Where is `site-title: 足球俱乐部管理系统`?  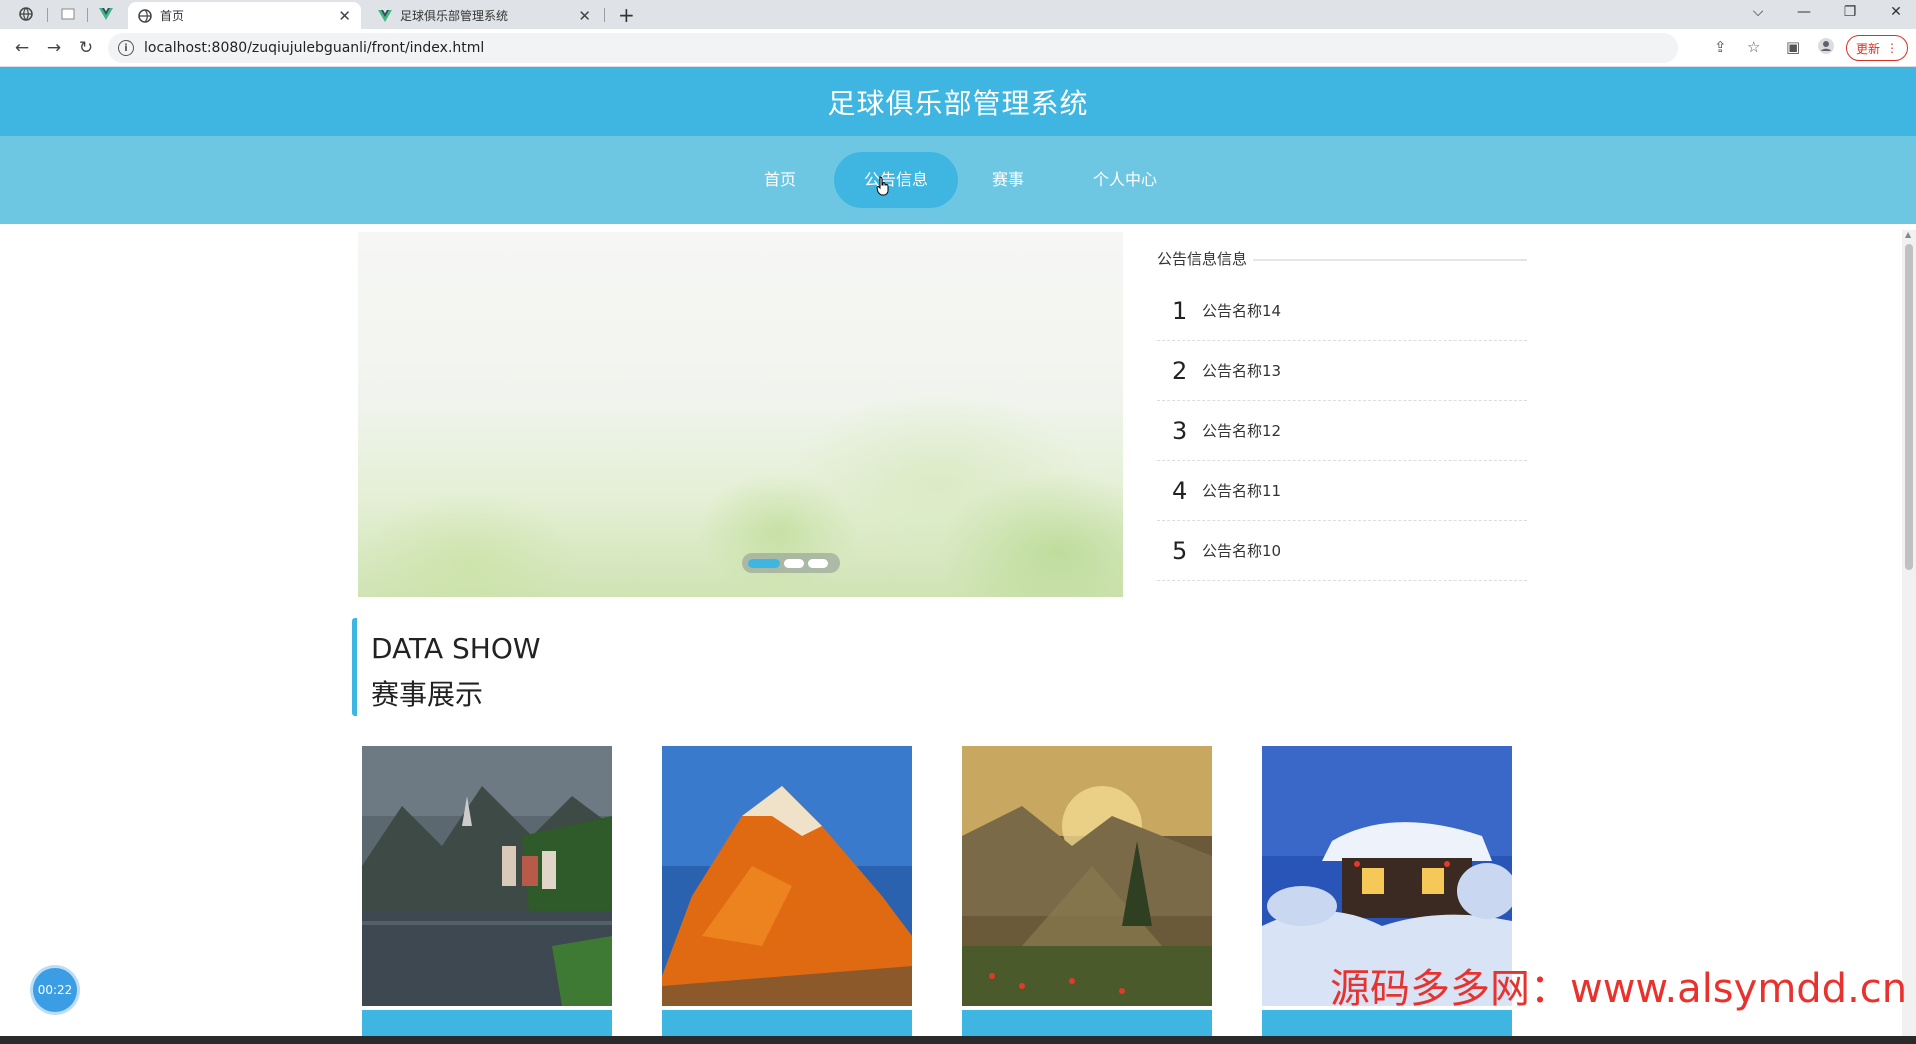
site-title: 足球俱乐部管理系统 is located at coordinates (958, 103).